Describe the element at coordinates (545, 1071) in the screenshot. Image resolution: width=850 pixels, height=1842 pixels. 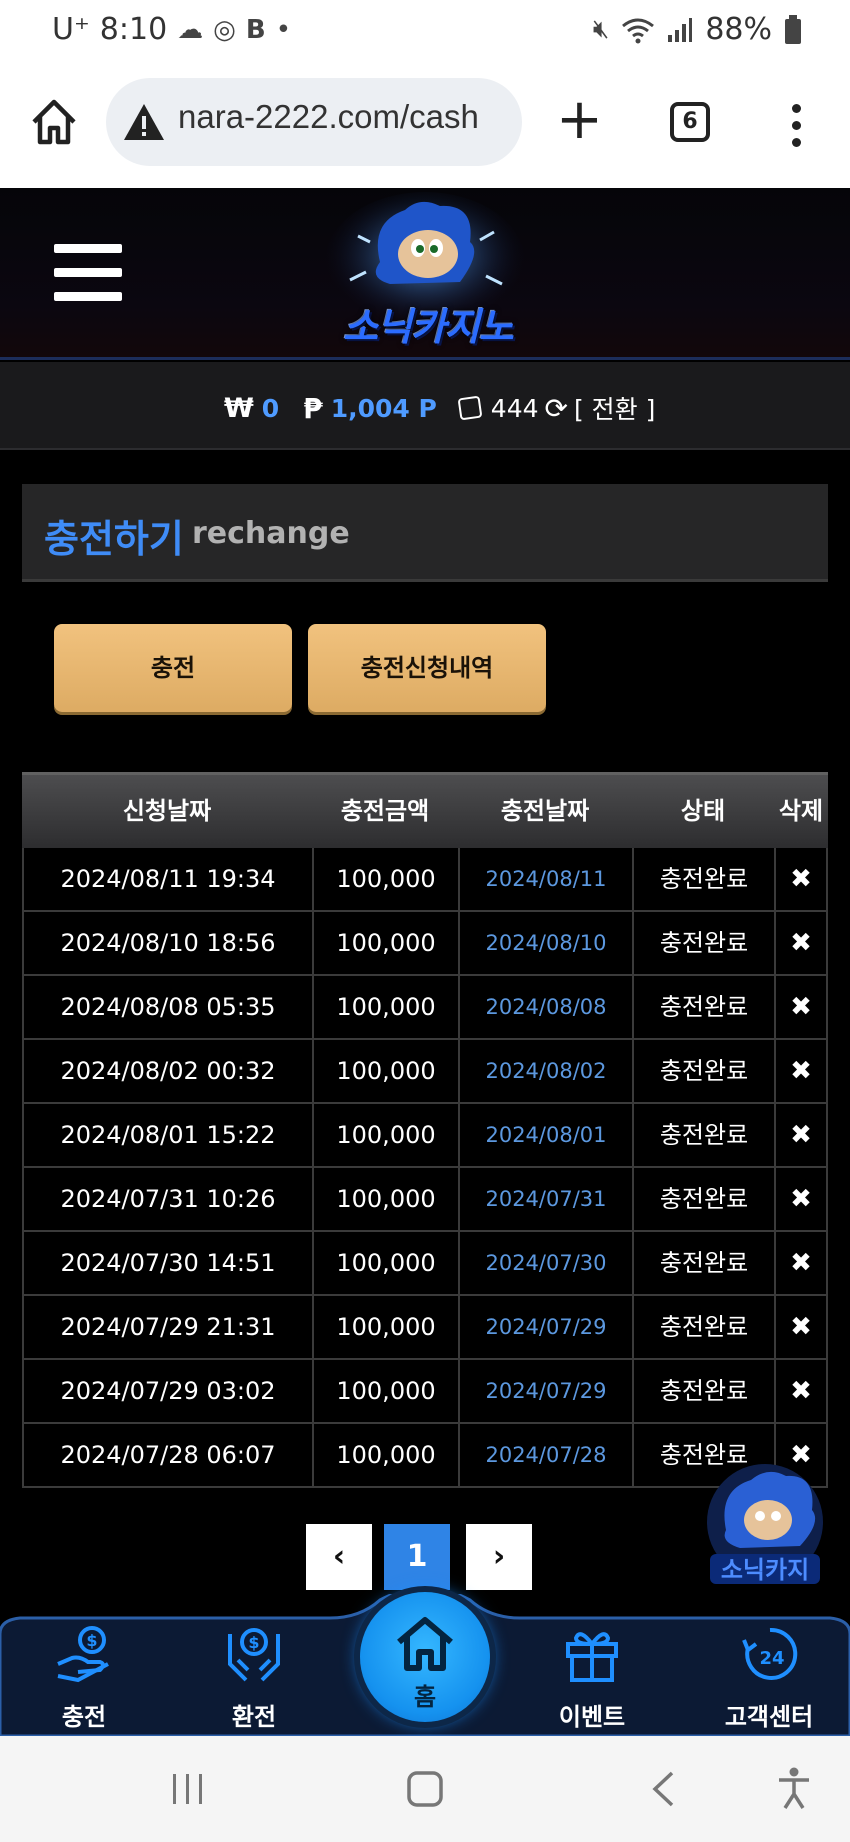
I see `cell-charge-date: 2024/08/02` at that location.